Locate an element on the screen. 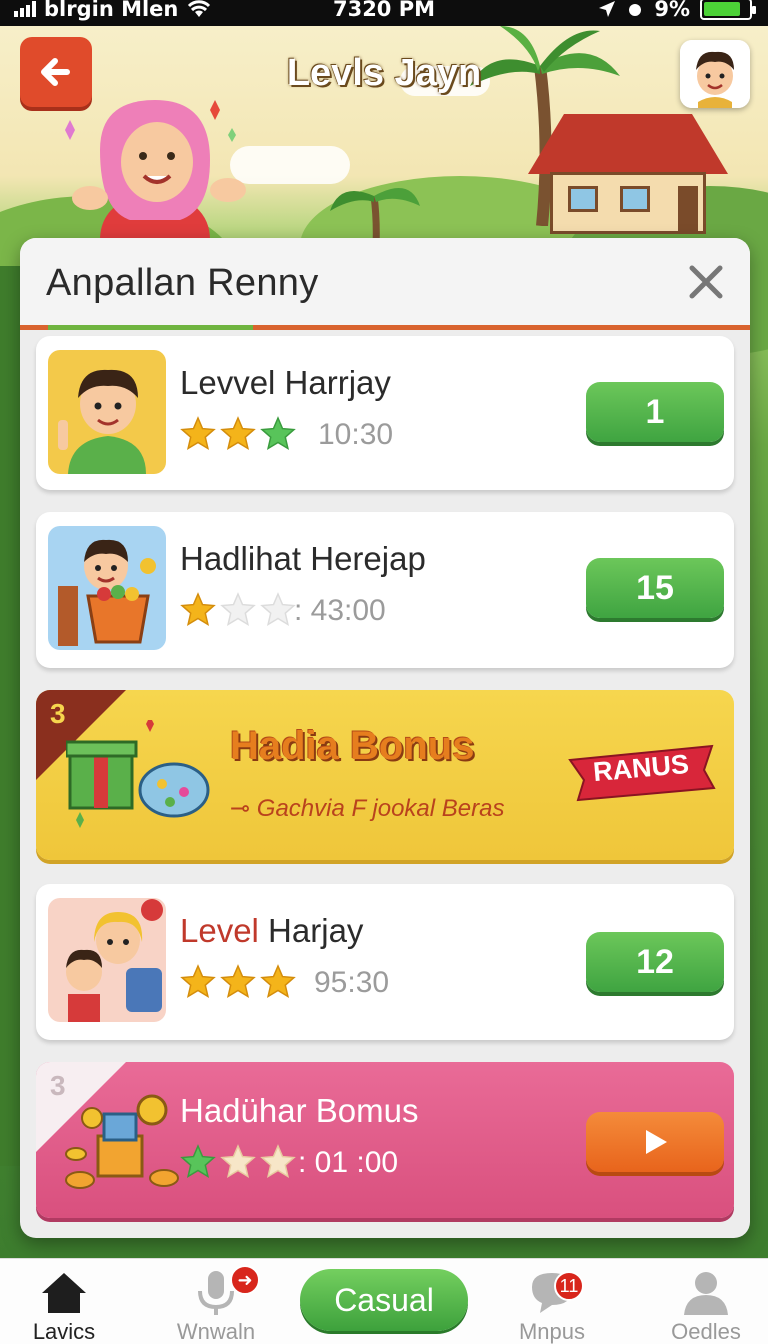 Image resolution: width=768 pixels, height=1344 pixels. battery-icon is located at coordinates (728, 10).